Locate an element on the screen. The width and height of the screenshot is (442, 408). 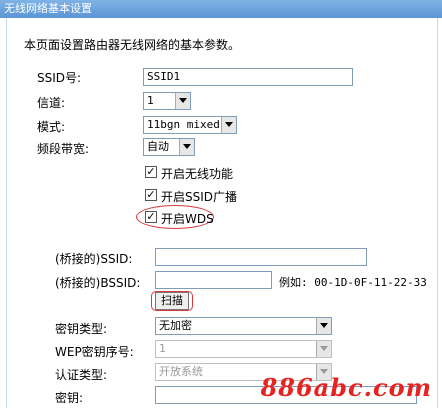
key-type-label: 密钥类型: is located at coordinates (81, 329).